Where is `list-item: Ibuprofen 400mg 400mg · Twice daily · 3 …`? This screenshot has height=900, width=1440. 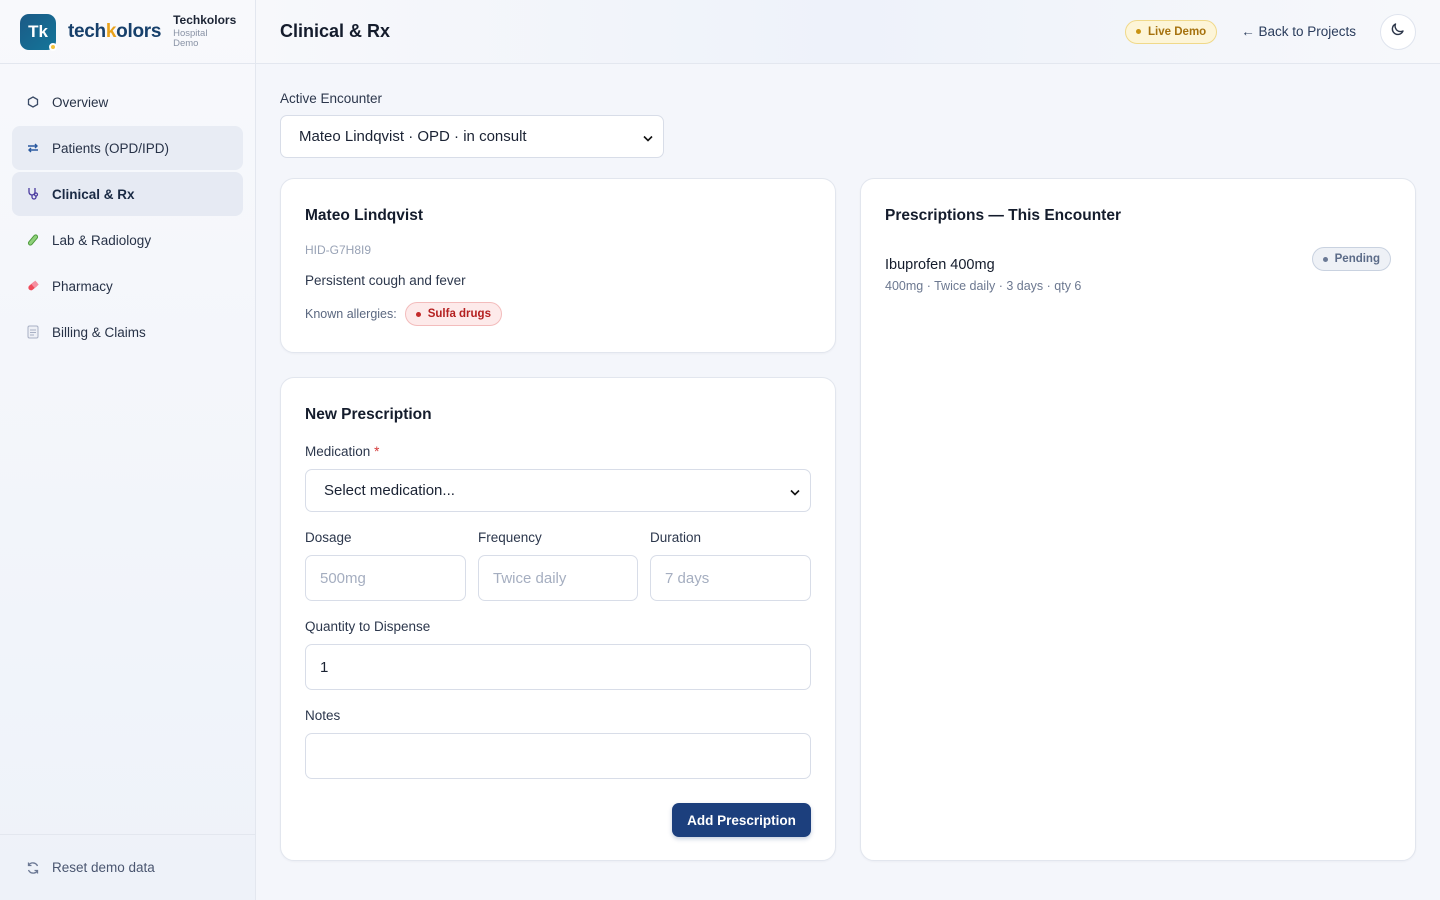 list-item: Ibuprofen 400mg 400mg · Twice daily · 3 … is located at coordinates (1138, 270).